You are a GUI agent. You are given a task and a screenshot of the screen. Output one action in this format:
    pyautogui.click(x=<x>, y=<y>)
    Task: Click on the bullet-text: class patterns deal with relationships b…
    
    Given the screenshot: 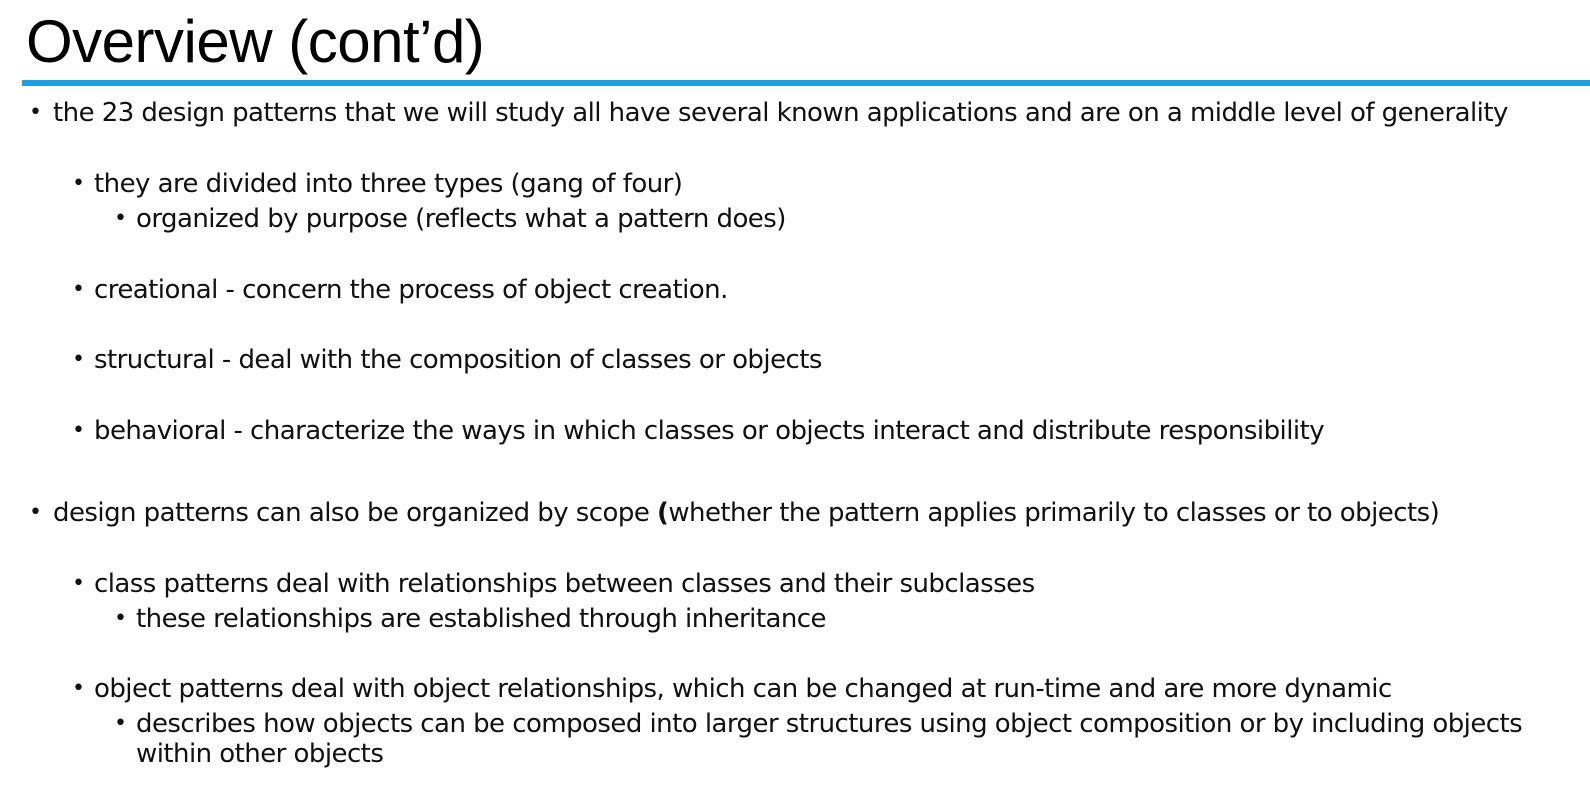 What is the action you would take?
    pyautogui.click(x=564, y=584)
    